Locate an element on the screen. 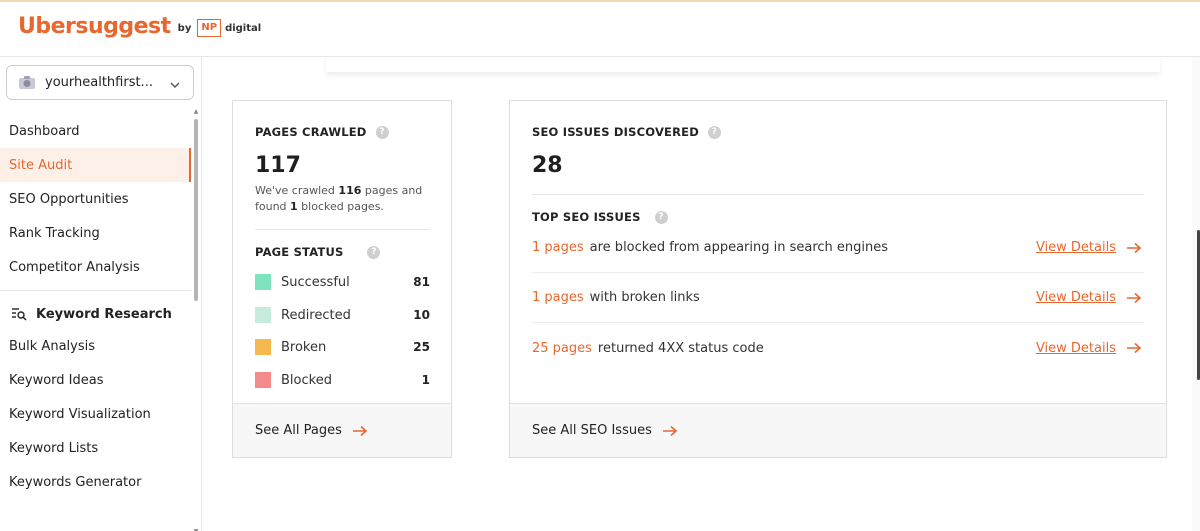 Image resolution: width=1200 pixels, height=531 pixels. previous-card-bottom is located at coordinates (743, 64).